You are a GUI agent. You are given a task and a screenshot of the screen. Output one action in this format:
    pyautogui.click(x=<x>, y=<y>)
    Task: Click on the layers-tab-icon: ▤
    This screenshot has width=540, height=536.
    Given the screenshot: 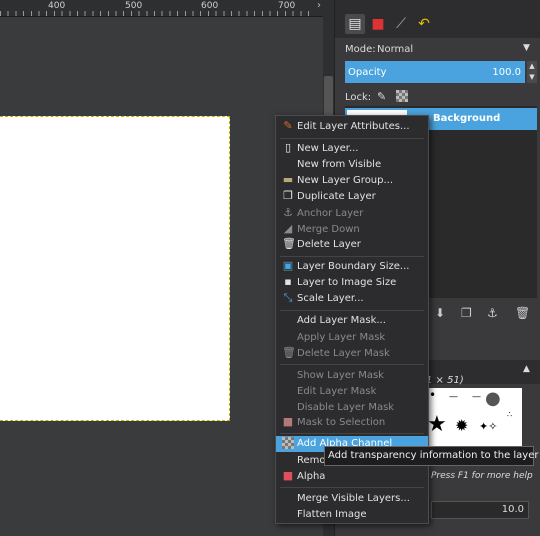 What is the action you would take?
    pyautogui.click(x=355, y=24)
    